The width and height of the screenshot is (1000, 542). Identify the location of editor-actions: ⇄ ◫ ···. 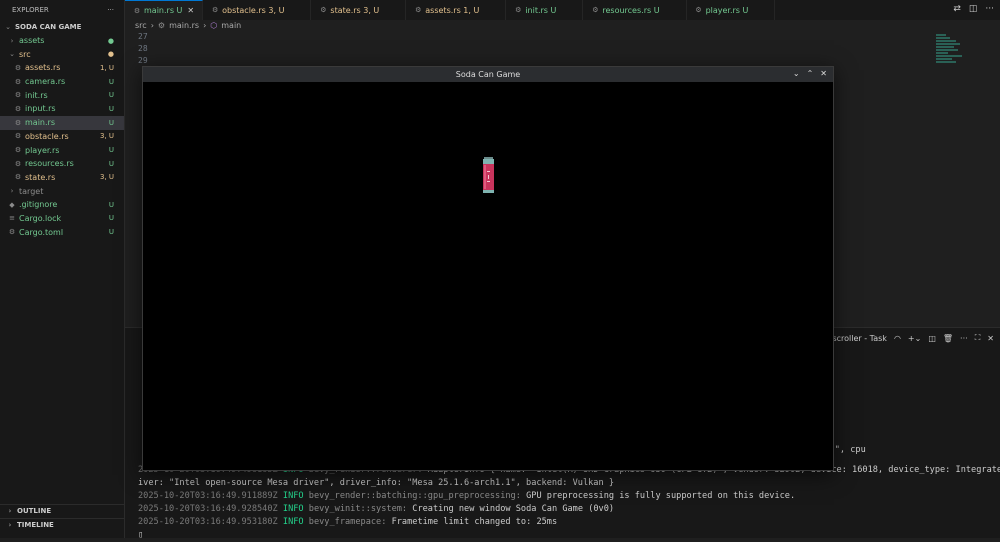
(973, 9).